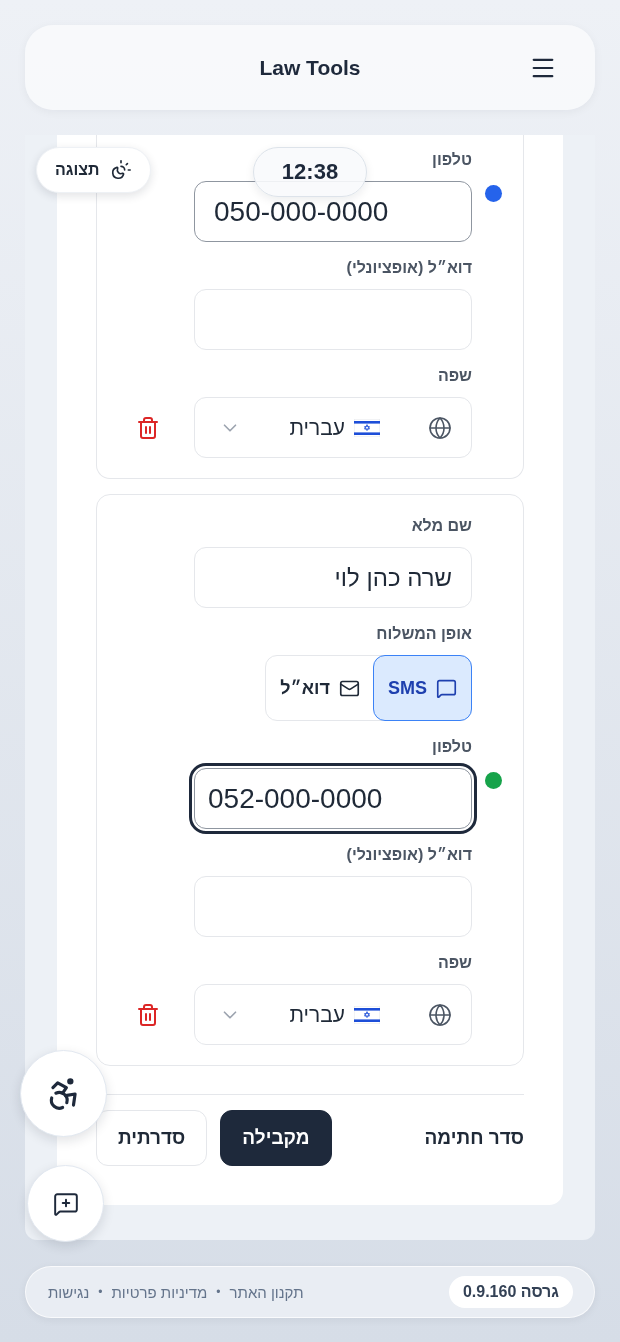 The height and width of the screenshot is (1342, 620). I want to click on phone-field: 052-000-0000, so click(333, 798).